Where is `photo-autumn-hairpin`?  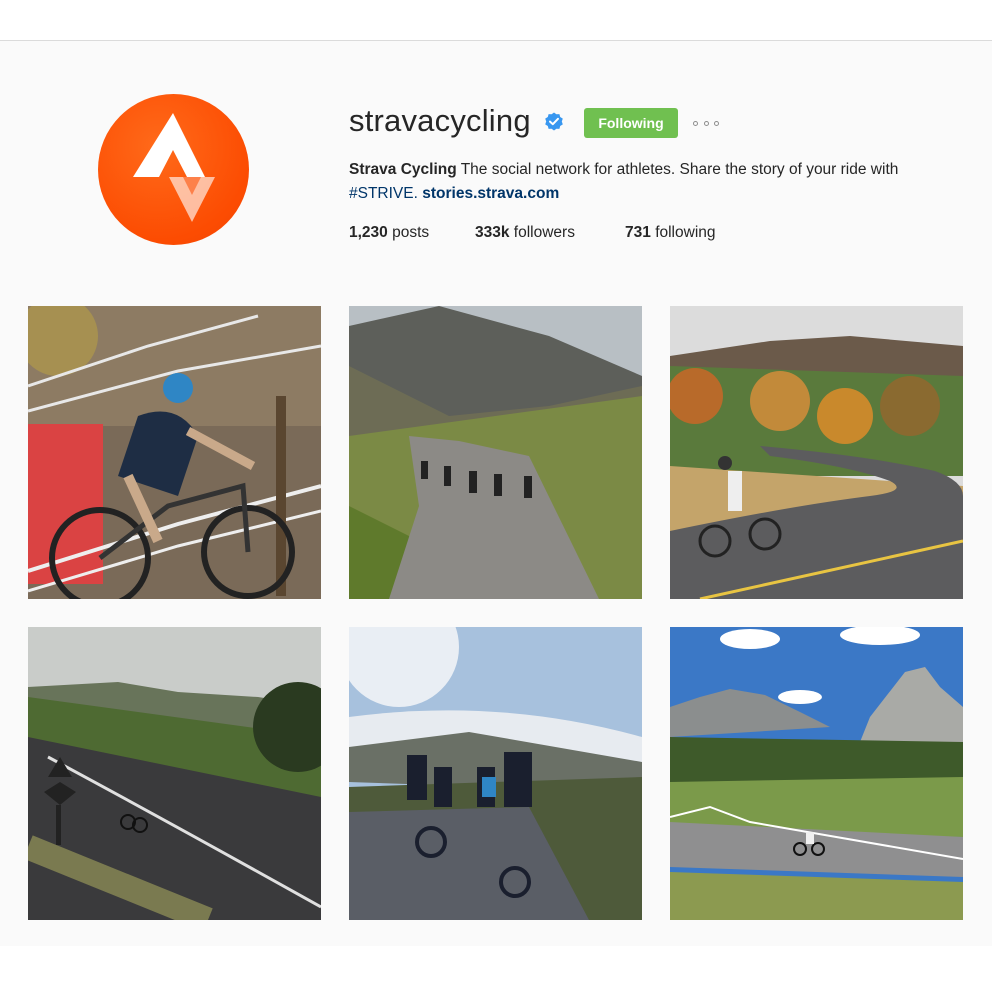 photo-autumn-hairpin is located at coordinates (816, 452).